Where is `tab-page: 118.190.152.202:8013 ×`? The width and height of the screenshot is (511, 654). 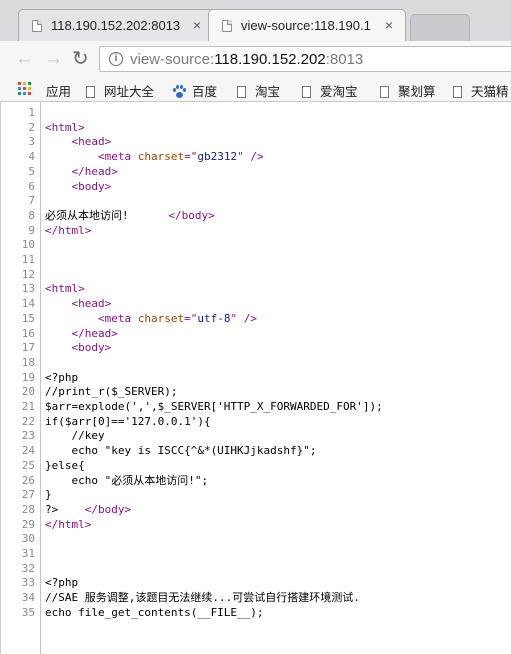
tab-page: 118.190.152.202:8013 × is located at coordinates (116, 25).